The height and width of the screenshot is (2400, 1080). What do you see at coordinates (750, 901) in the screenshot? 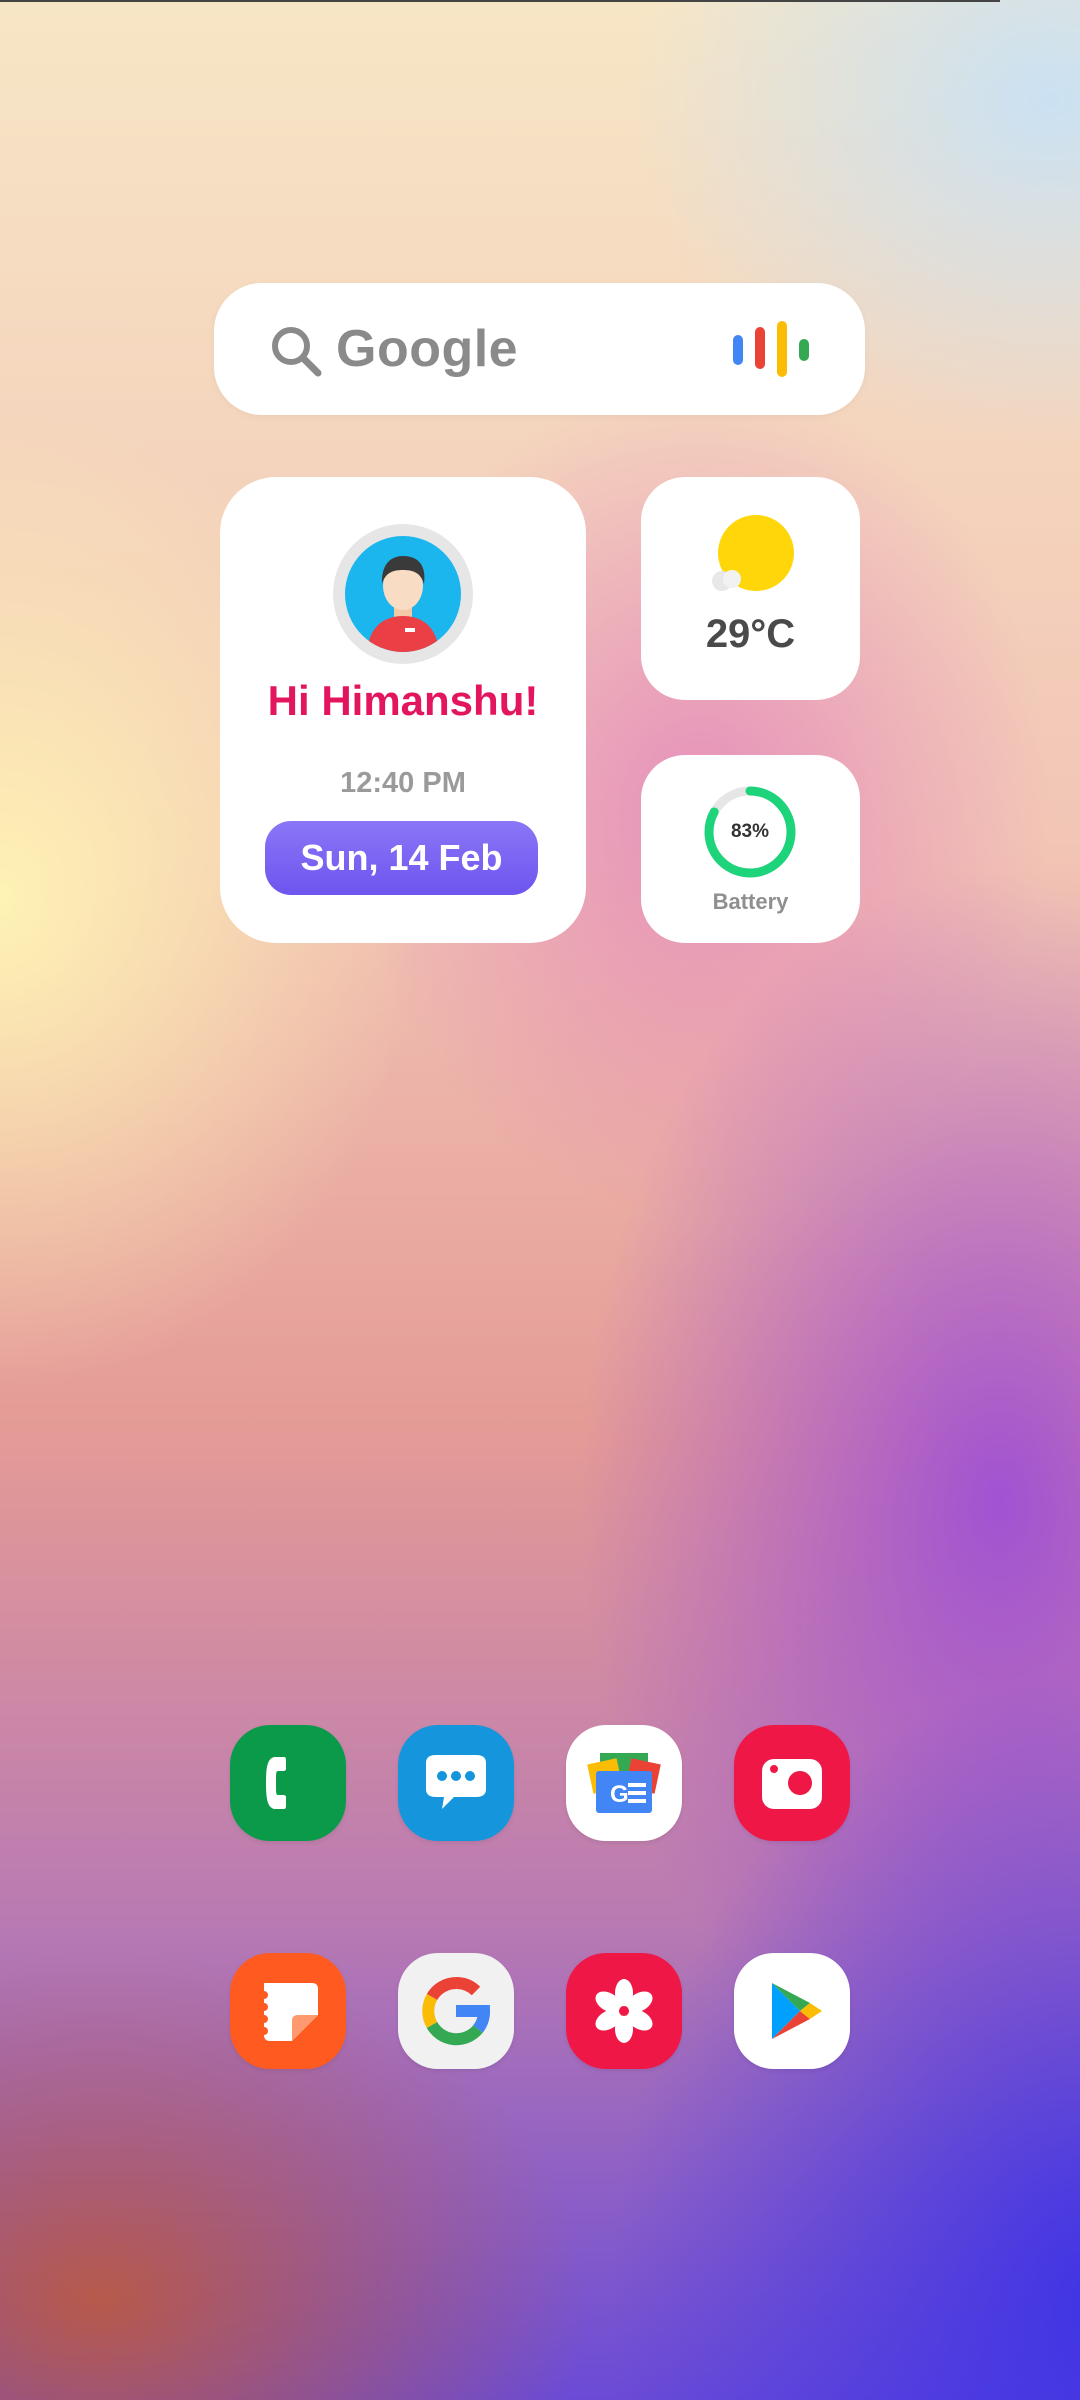
I see `battery-label: Battery` at bounding box center [750, 901].